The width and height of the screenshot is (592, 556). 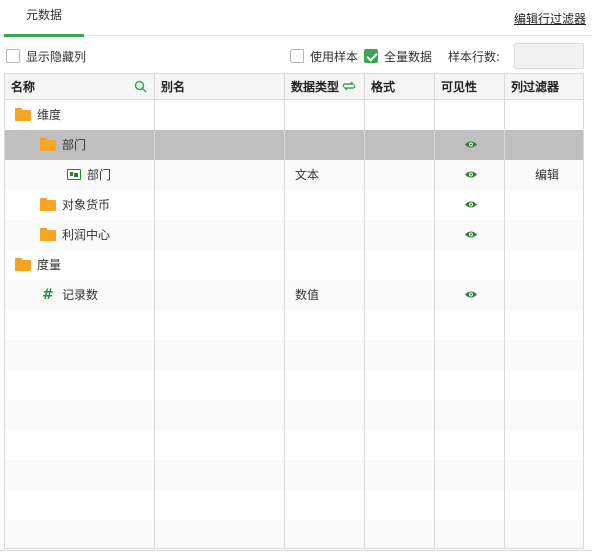 I want to click on bottom-divider, so click(x=296, y=550).